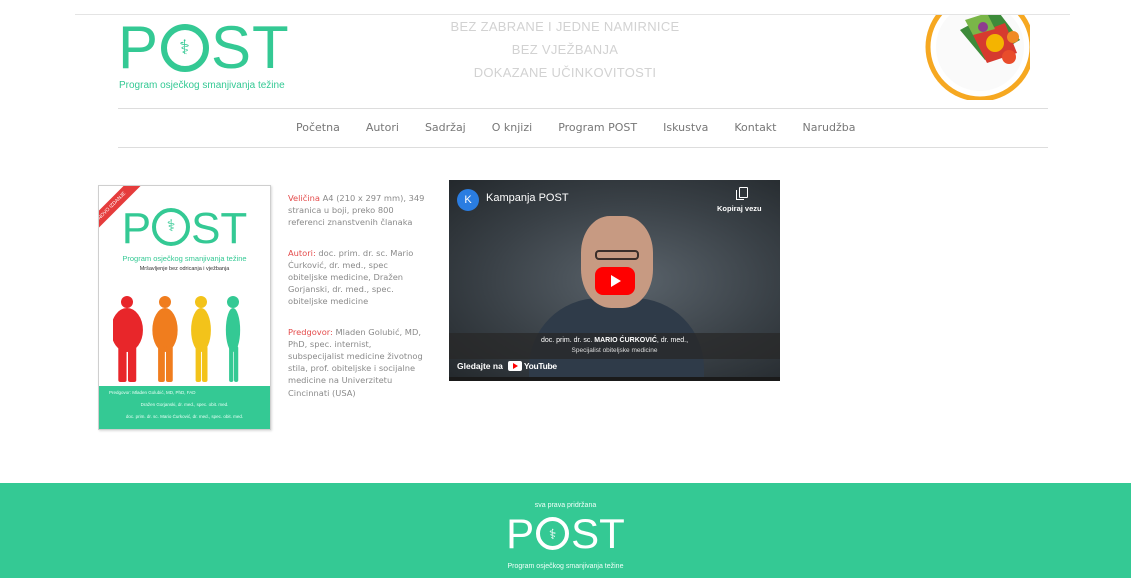 This screenshot has width=1131, height=578. I want to click on nav-sadrzaj: Sadržaj, so click(445, 127).